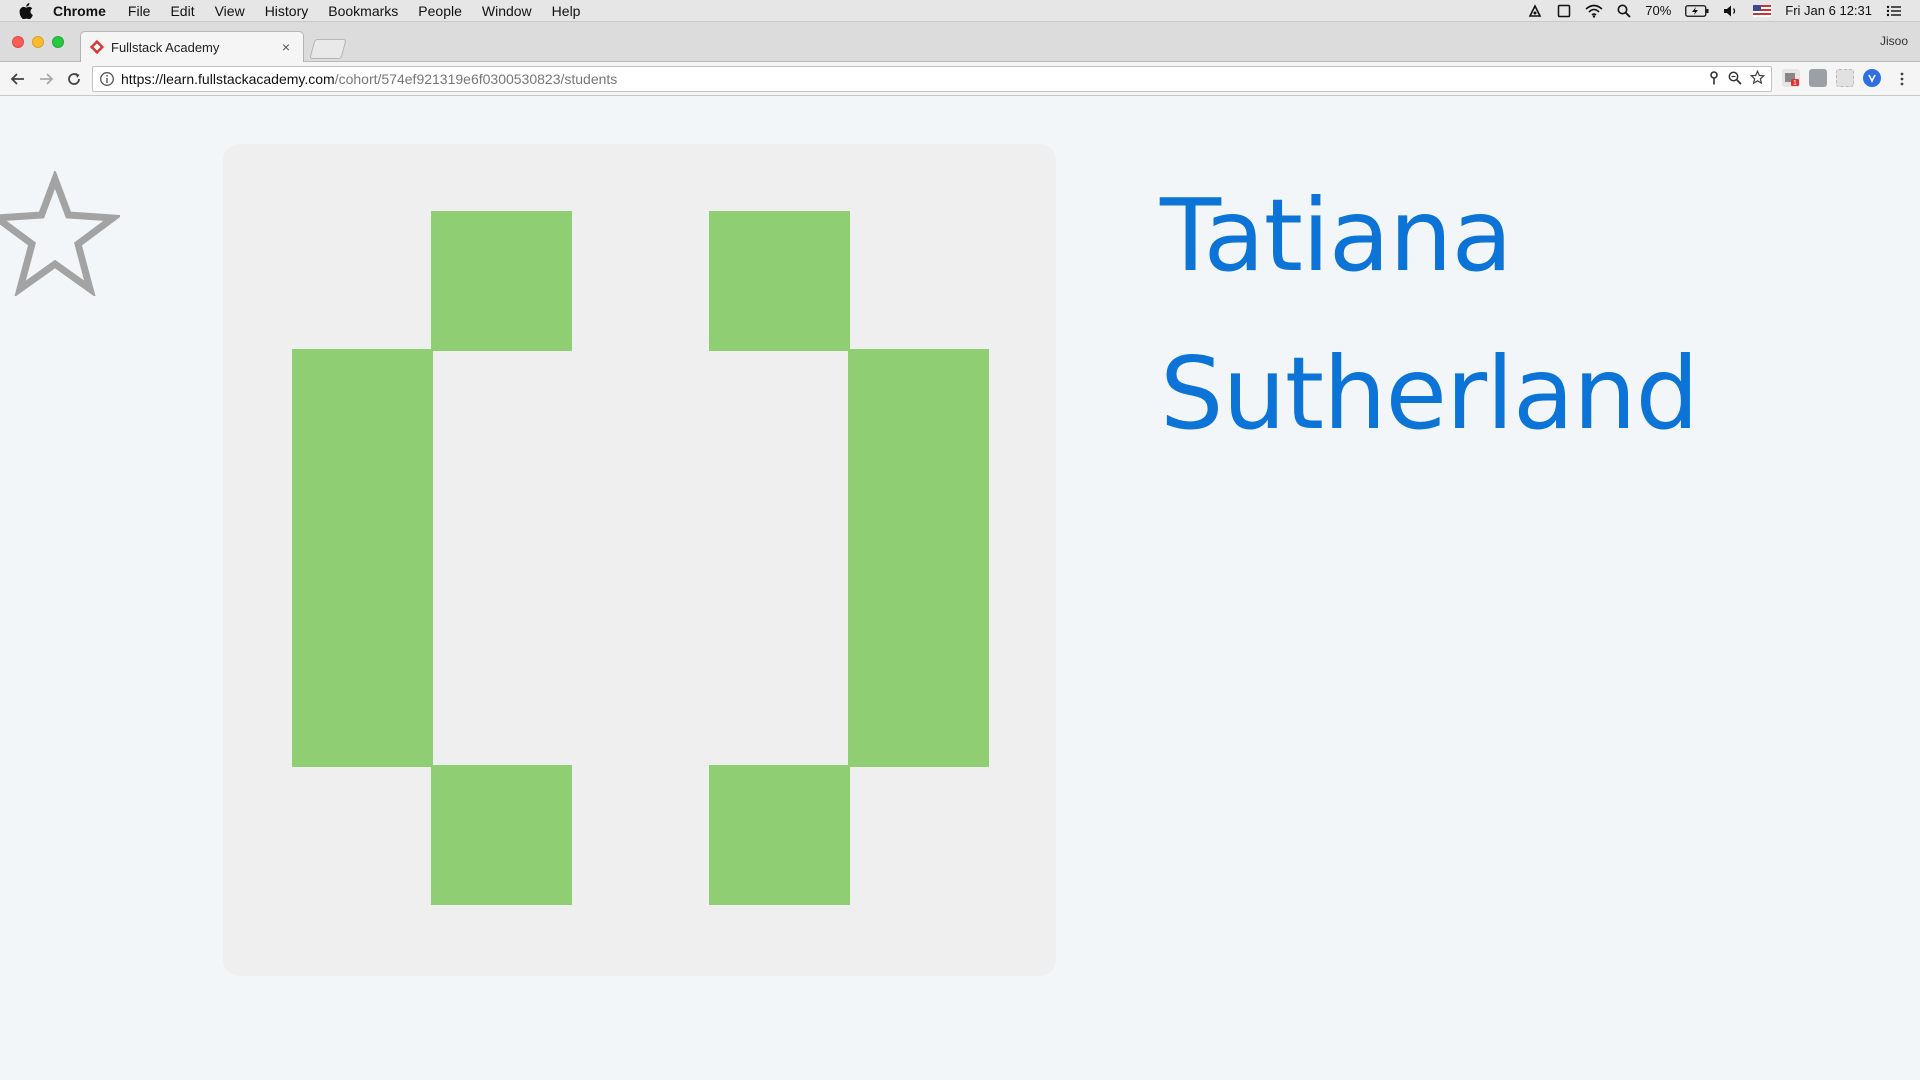 Image resolution: width=1920 pixels, height=1080 pixels. What do you see at coordinates (1791, 78) in the screenshot?
I see `extension-icon-1: 1` at bounding box center [1791, 78].